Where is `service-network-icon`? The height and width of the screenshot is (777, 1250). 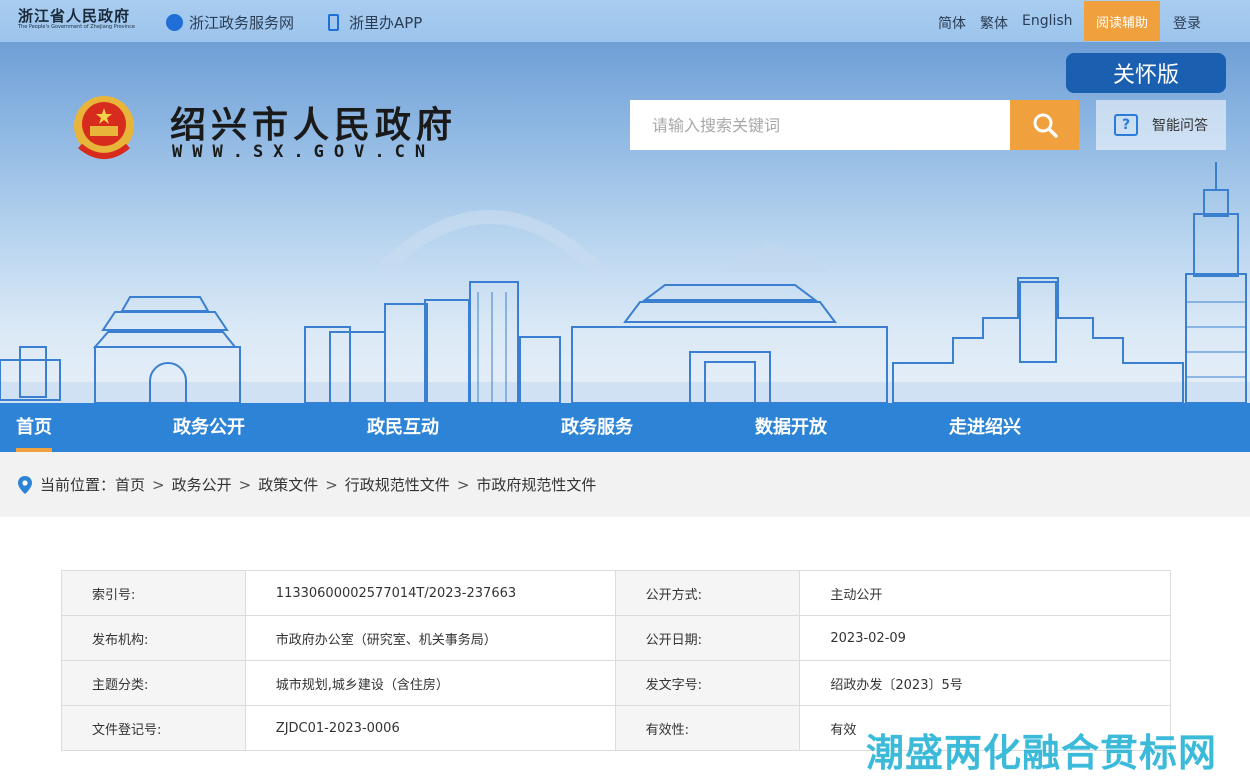 service-network-icon is located at coordinates (174, 22).